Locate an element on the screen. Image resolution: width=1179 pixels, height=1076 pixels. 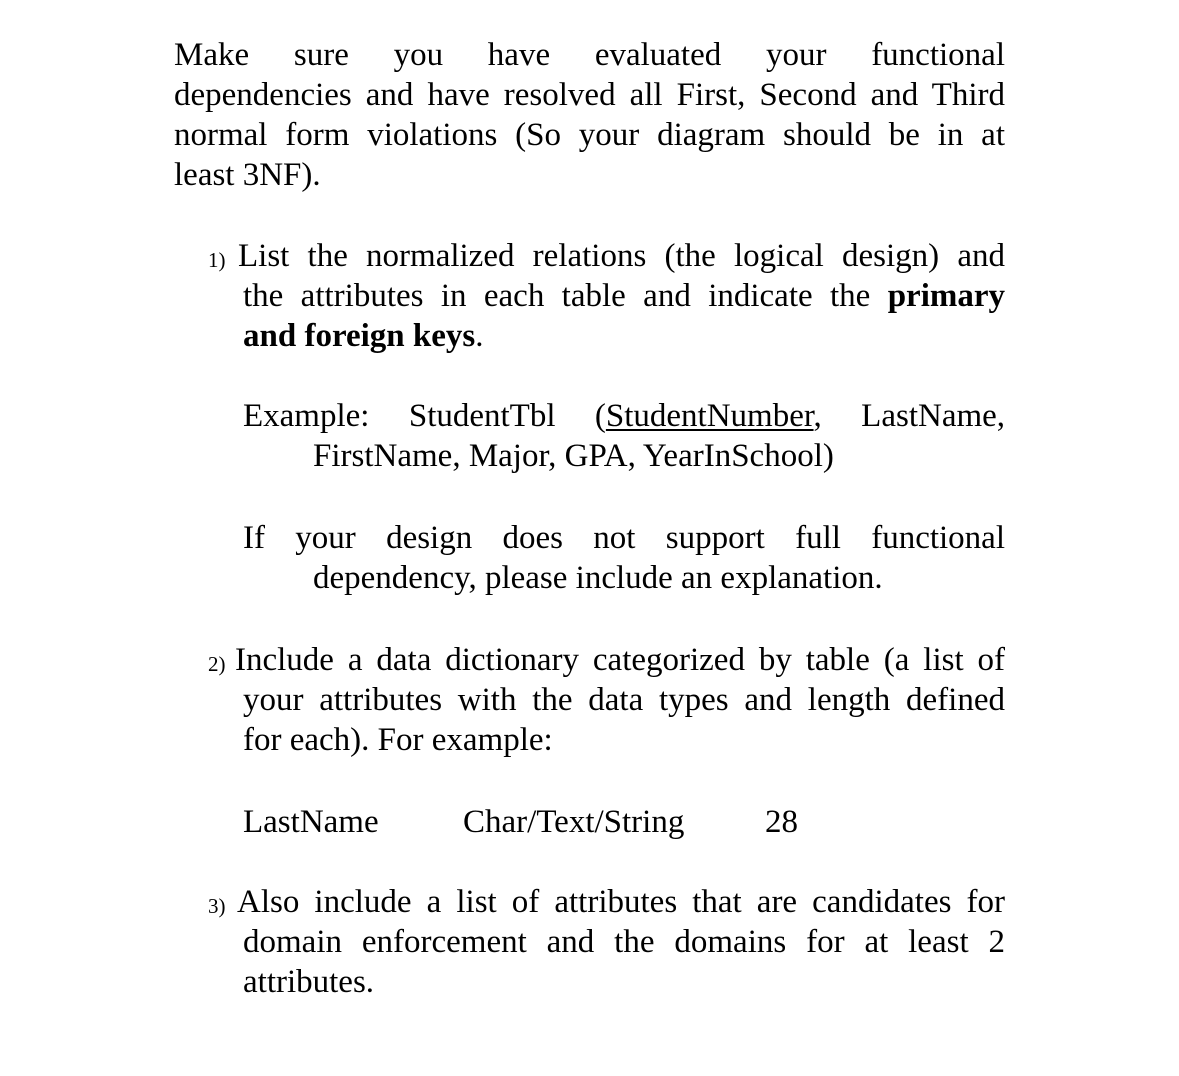
item-line: for each). For example: is located at coordinates (398, 740).